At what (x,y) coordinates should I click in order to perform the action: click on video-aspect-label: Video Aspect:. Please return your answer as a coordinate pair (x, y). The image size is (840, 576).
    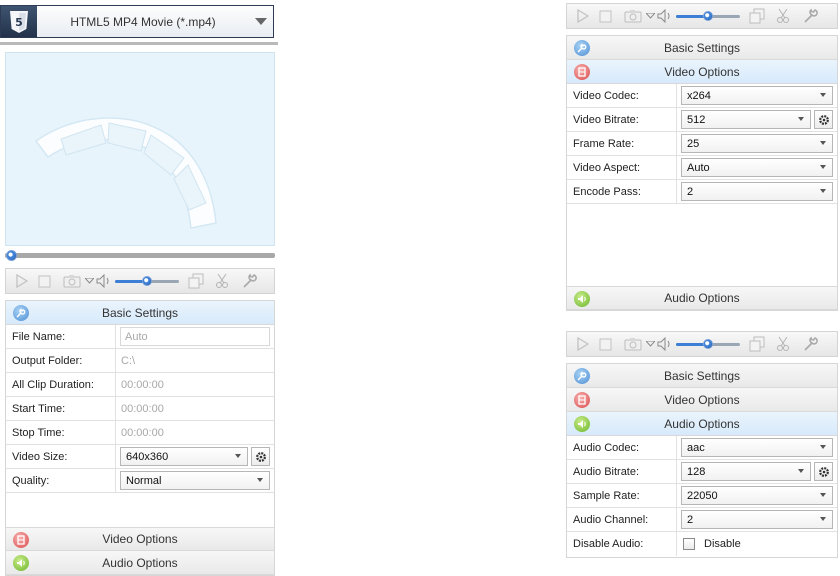
    Looking at the image, I should click on (622, 167).